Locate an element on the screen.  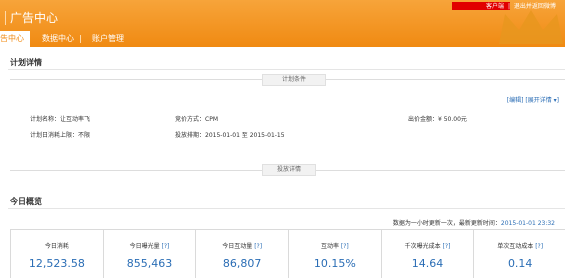
plan-section-title: 计划详情 is located at coordinates (26, 62).